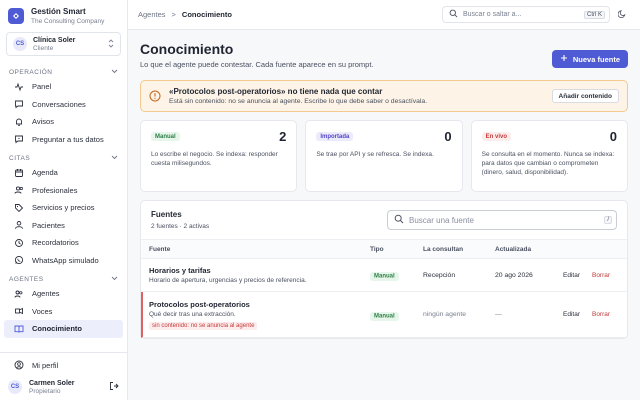 The image size is (640, 400). I want to click on sidebar-item-profile: Mi perfil, so click(63, 366).